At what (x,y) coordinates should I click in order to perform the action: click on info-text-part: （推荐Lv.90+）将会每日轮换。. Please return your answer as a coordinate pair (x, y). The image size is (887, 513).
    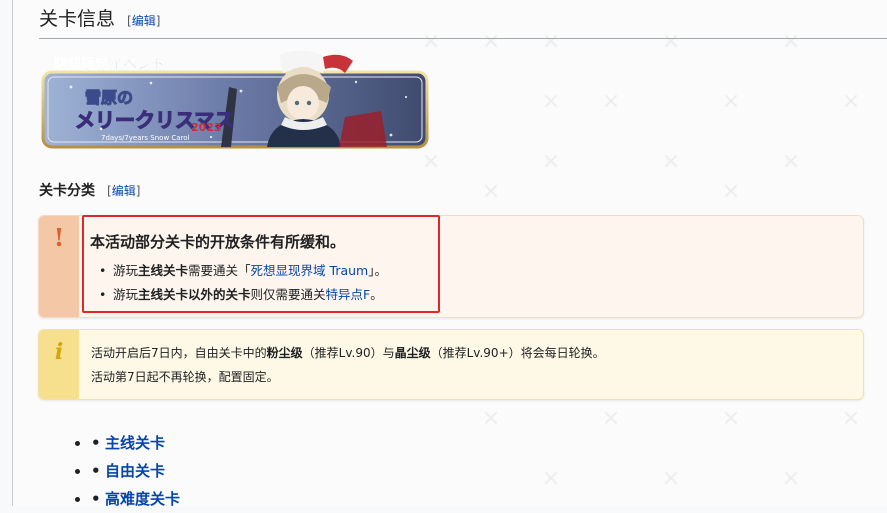
    Looking at the image, I should click on (517, 353).